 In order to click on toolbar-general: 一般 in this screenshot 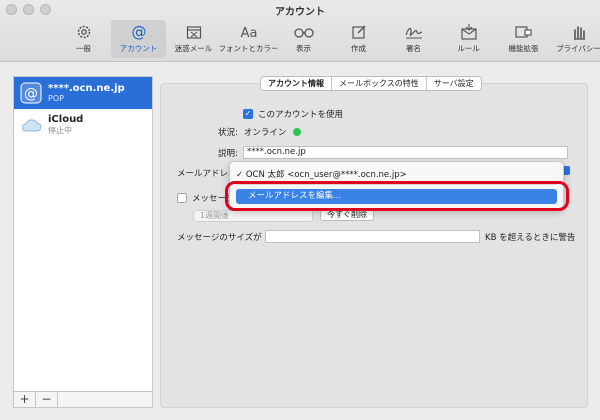, I will do `click(83, 39)`.